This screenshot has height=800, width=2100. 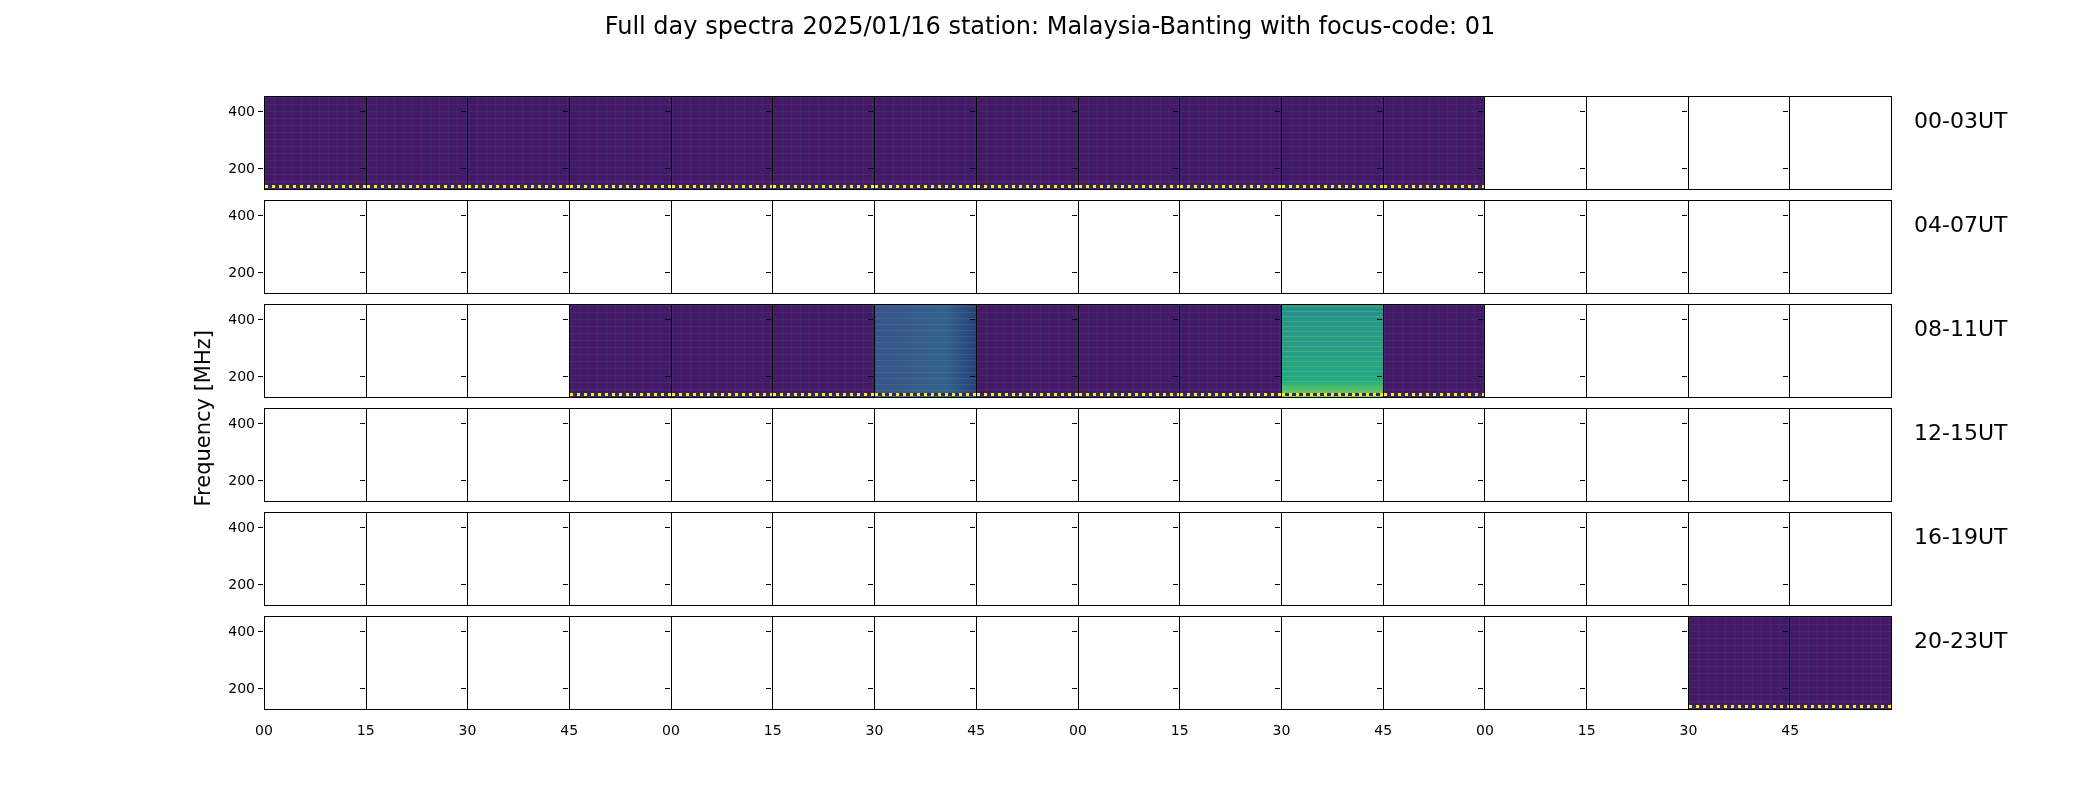 What do you see at coordinates (1960, 225) in the screenshot?
I see `row-label: 04-07UT` at bounding box center [1960, 225].